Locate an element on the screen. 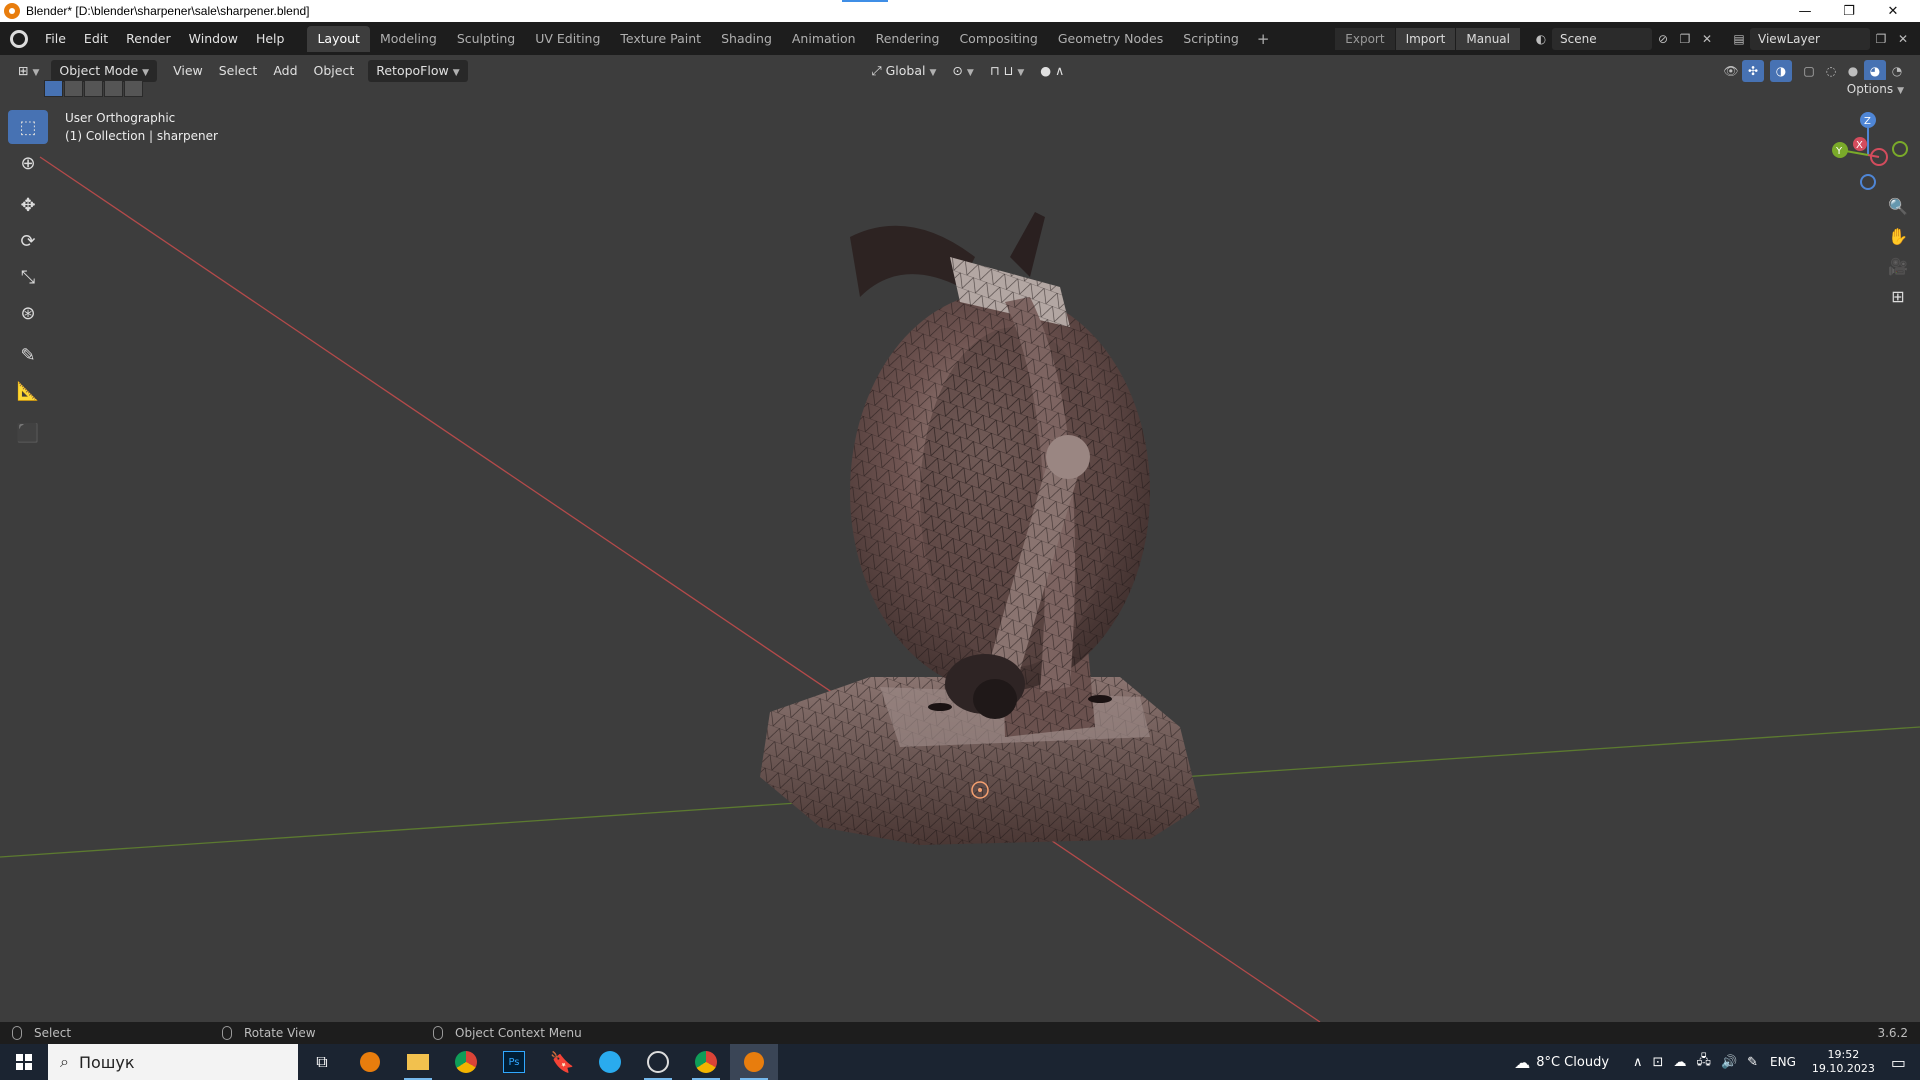 Image resolution: width=1920 pixels, height=1080 pixels. menu-help: Help is located at coordinates (270, 38).